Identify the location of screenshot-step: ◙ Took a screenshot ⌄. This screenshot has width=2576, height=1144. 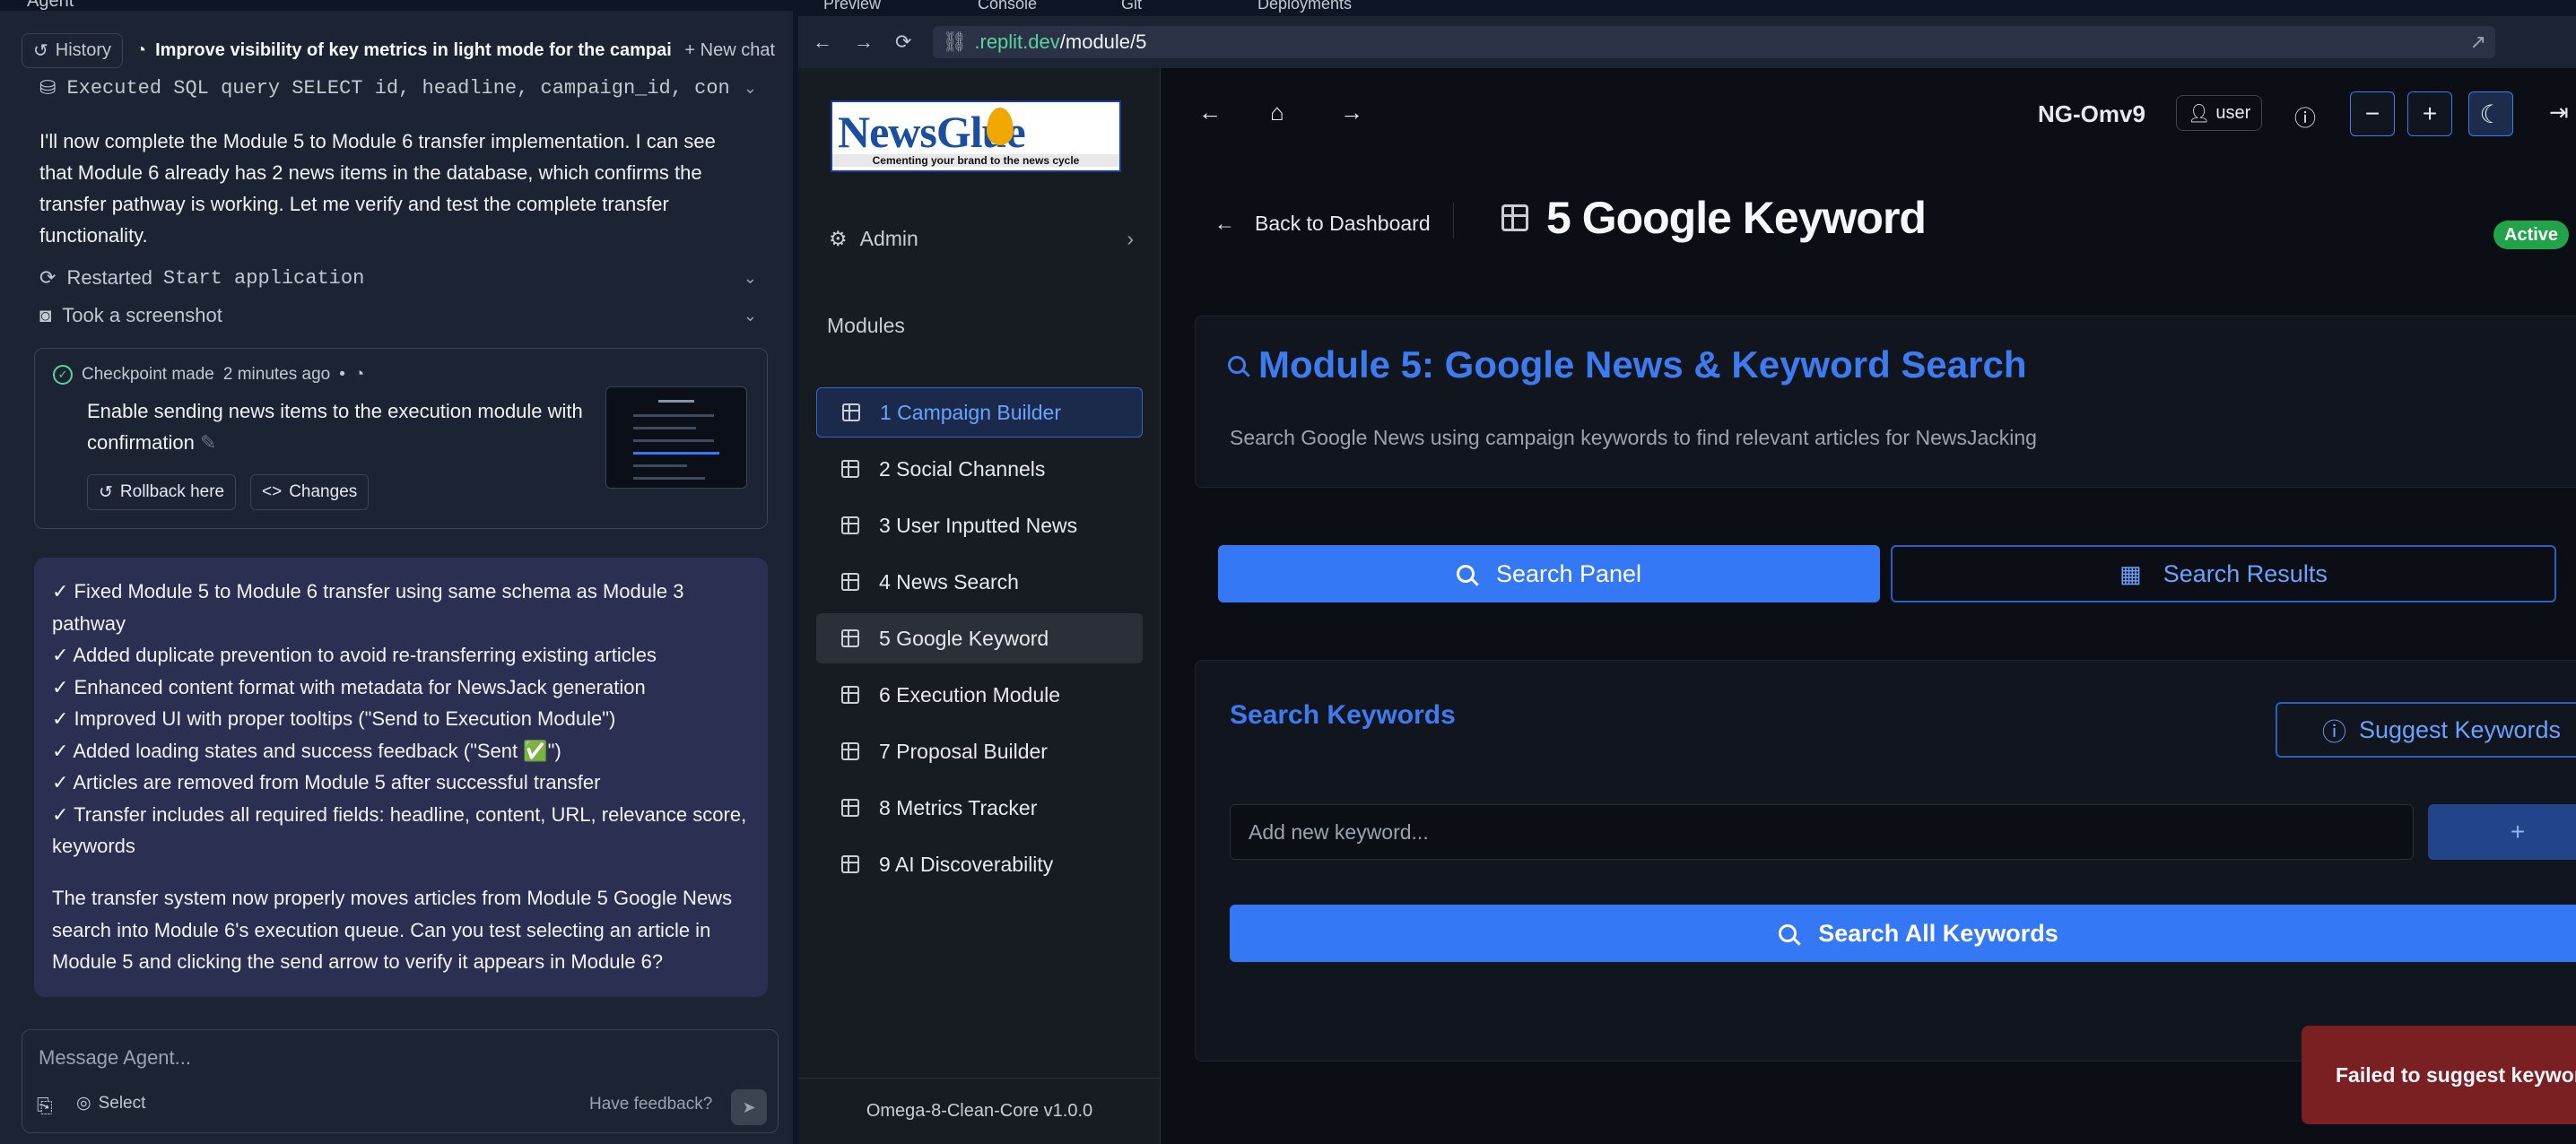
(398, 316).